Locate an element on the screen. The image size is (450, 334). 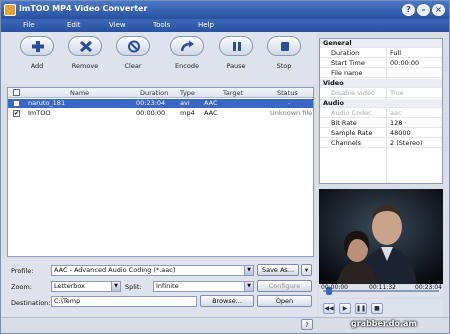
chevron-down-icon: ▼ is located at coordinates (248, 286).